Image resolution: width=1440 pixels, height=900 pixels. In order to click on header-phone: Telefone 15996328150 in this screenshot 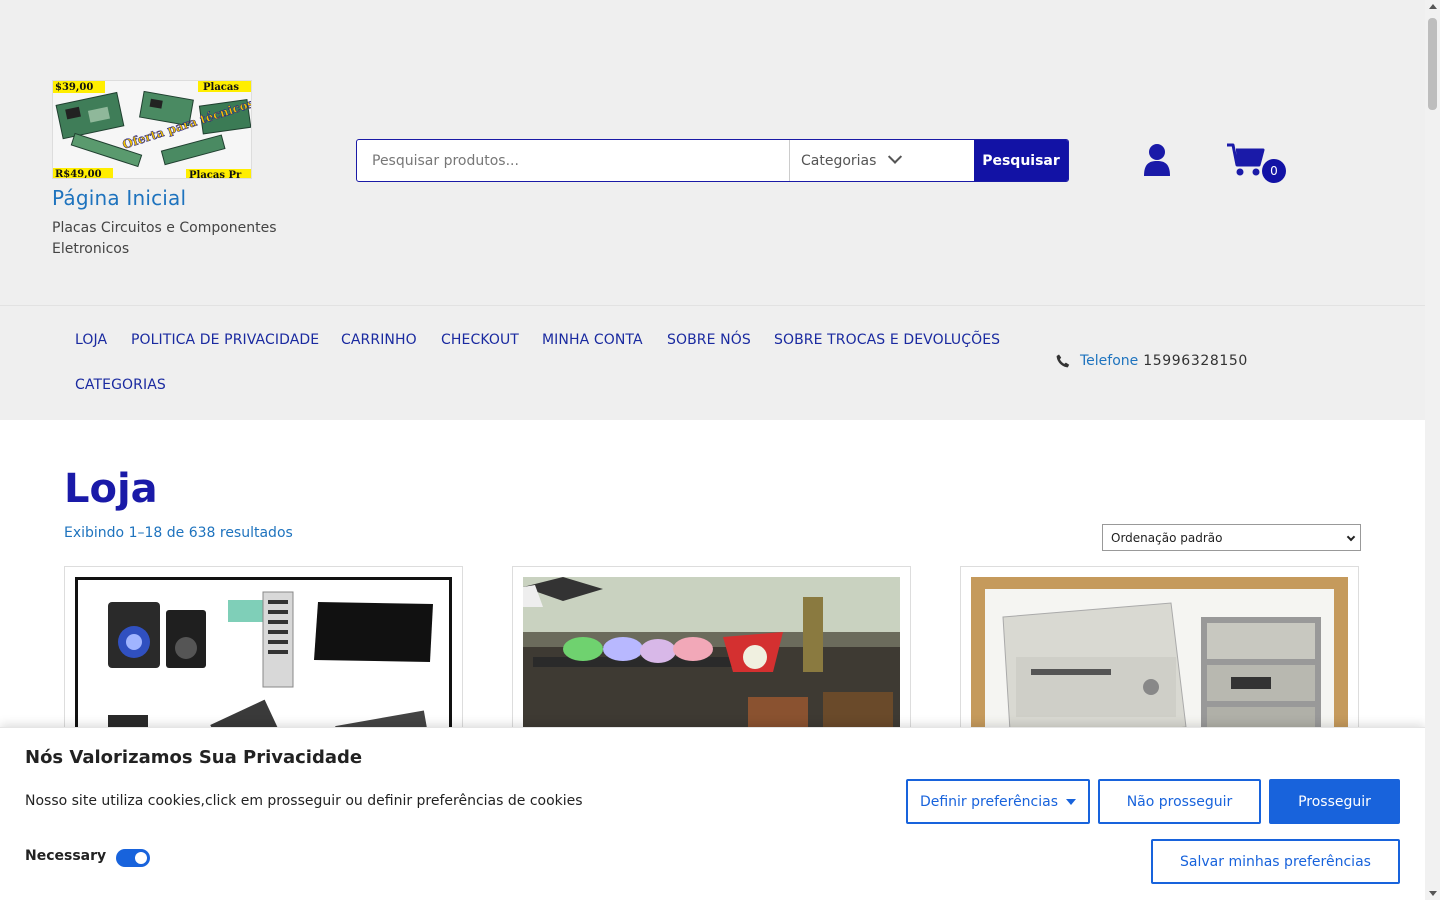, I will do `click(1152, 361)`.